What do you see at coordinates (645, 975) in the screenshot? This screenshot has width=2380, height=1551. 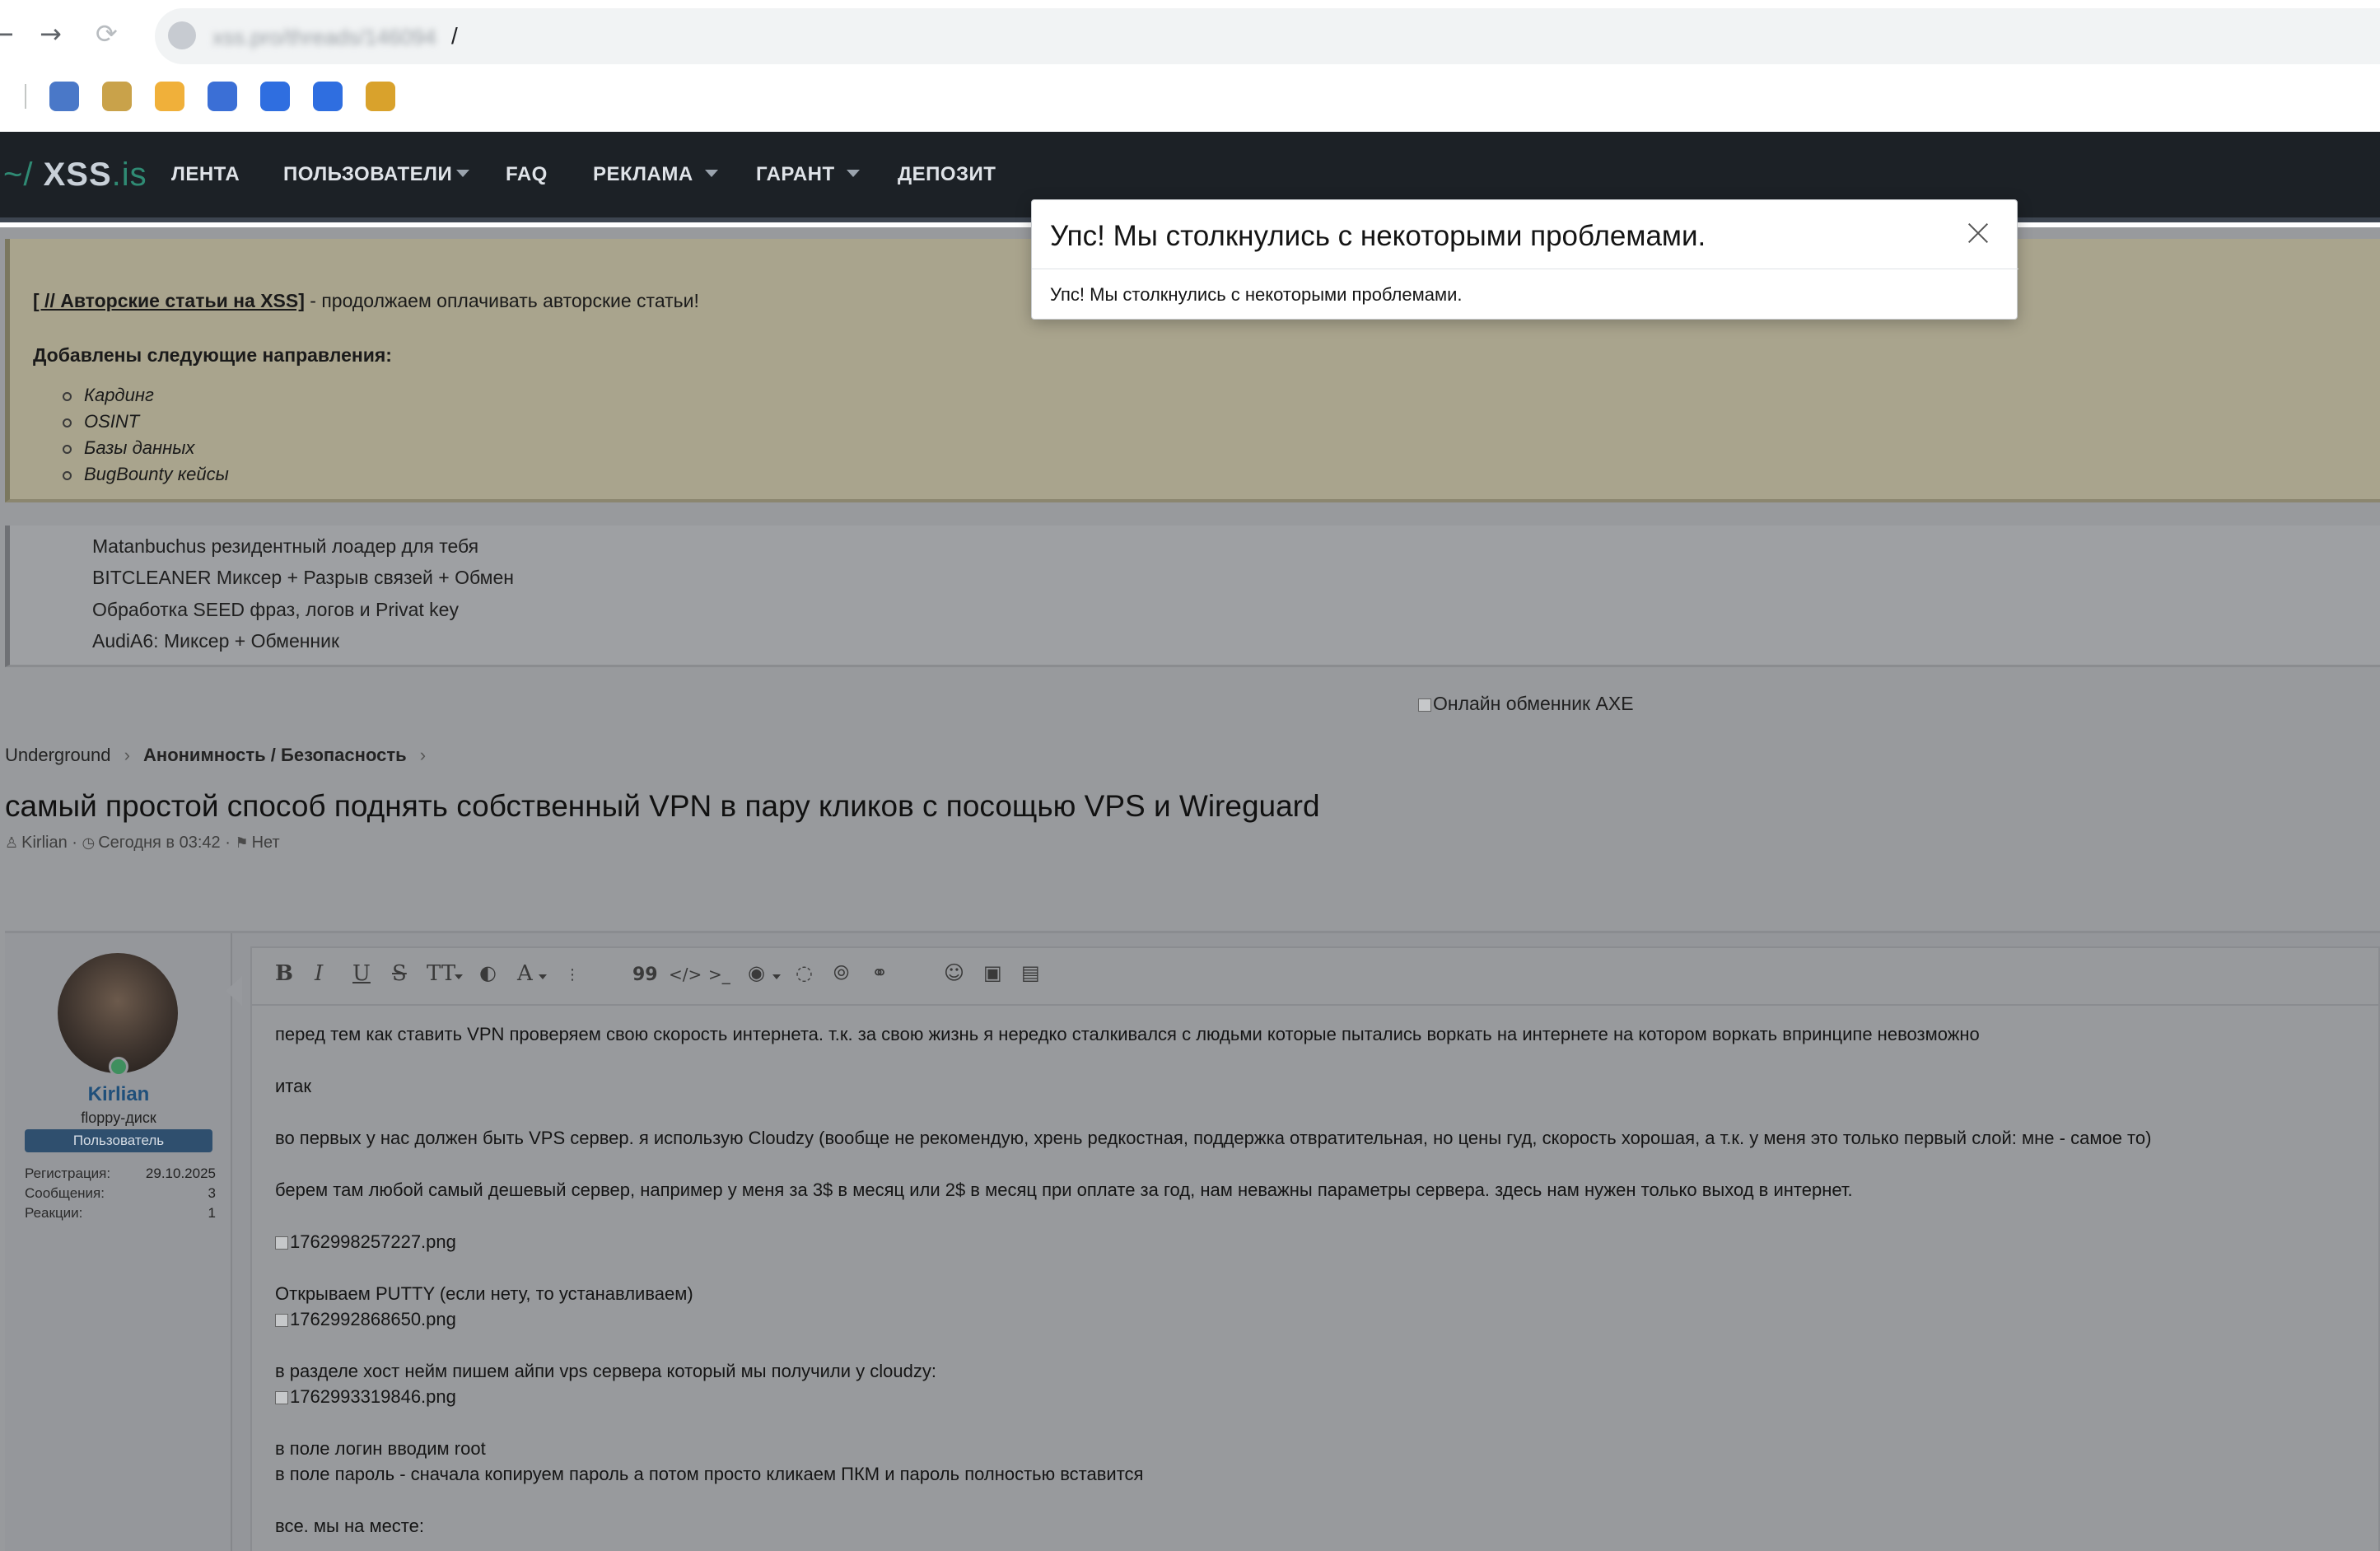 I see `quote-button: 99` at bounding box center [645, 975].